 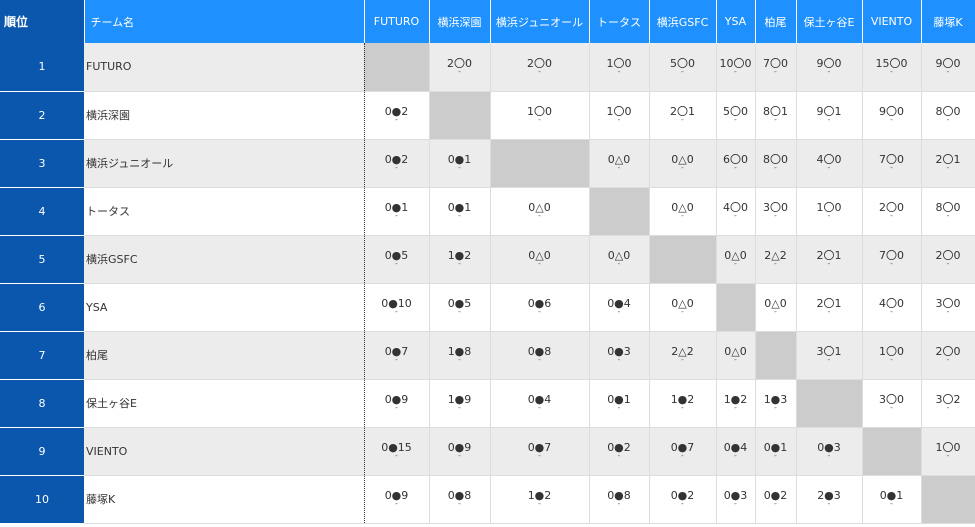 I want to click on team-name-cell: 横浜深園, so click(x=224, y=115).